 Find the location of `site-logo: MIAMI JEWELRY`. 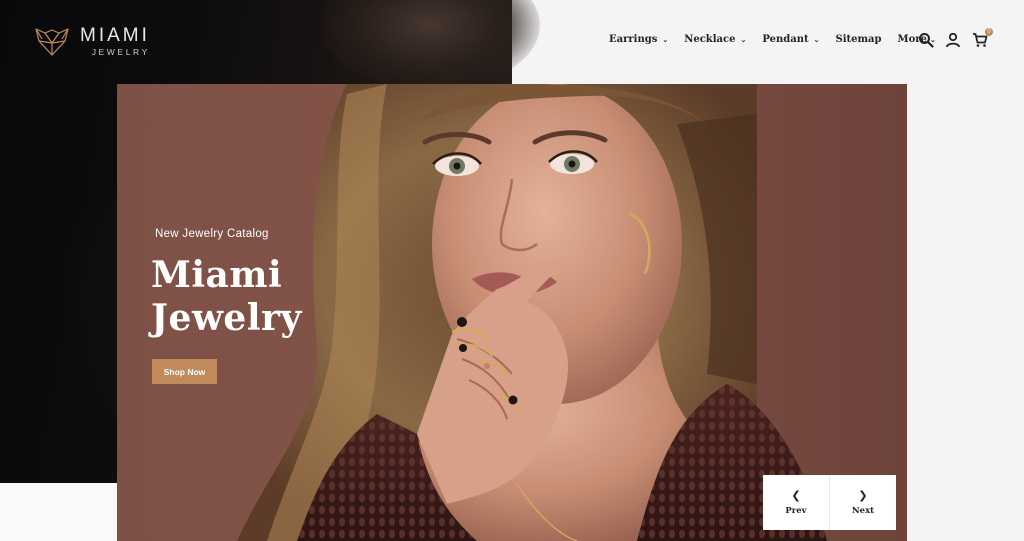

site-logo: MIAMI JEWELRY is located at coordinates (92, 41).